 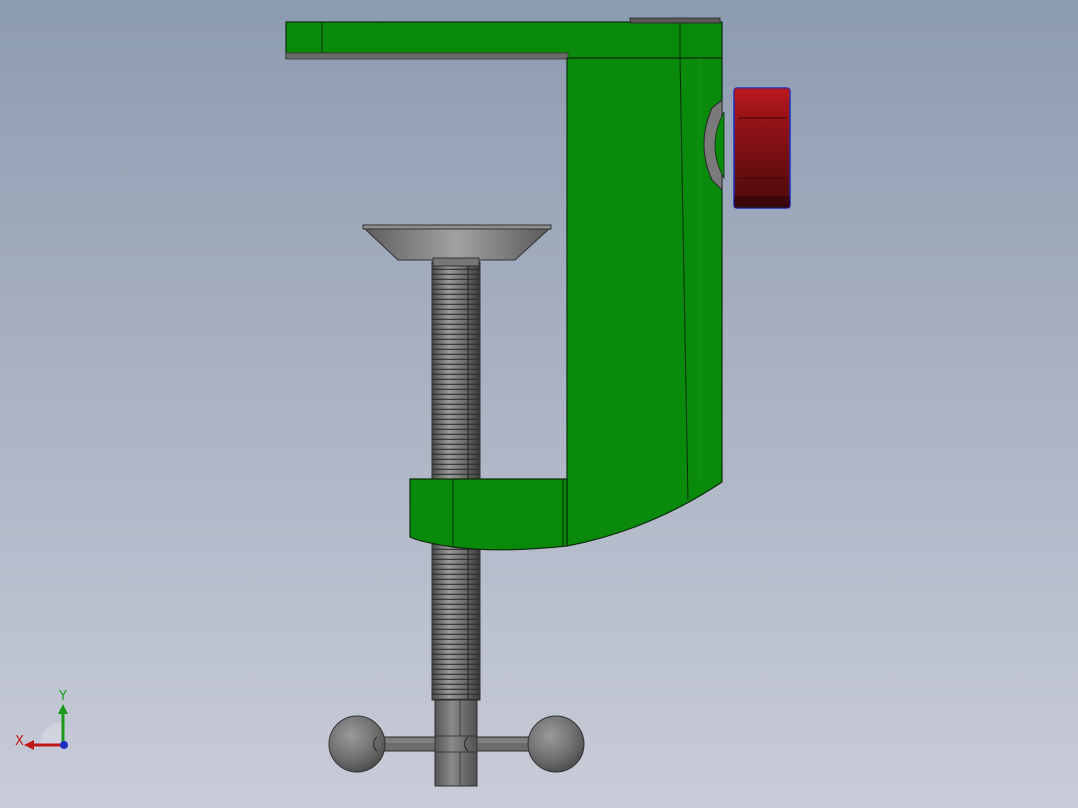 I want to click on handle-ball-left, so click(x=357, y=744).